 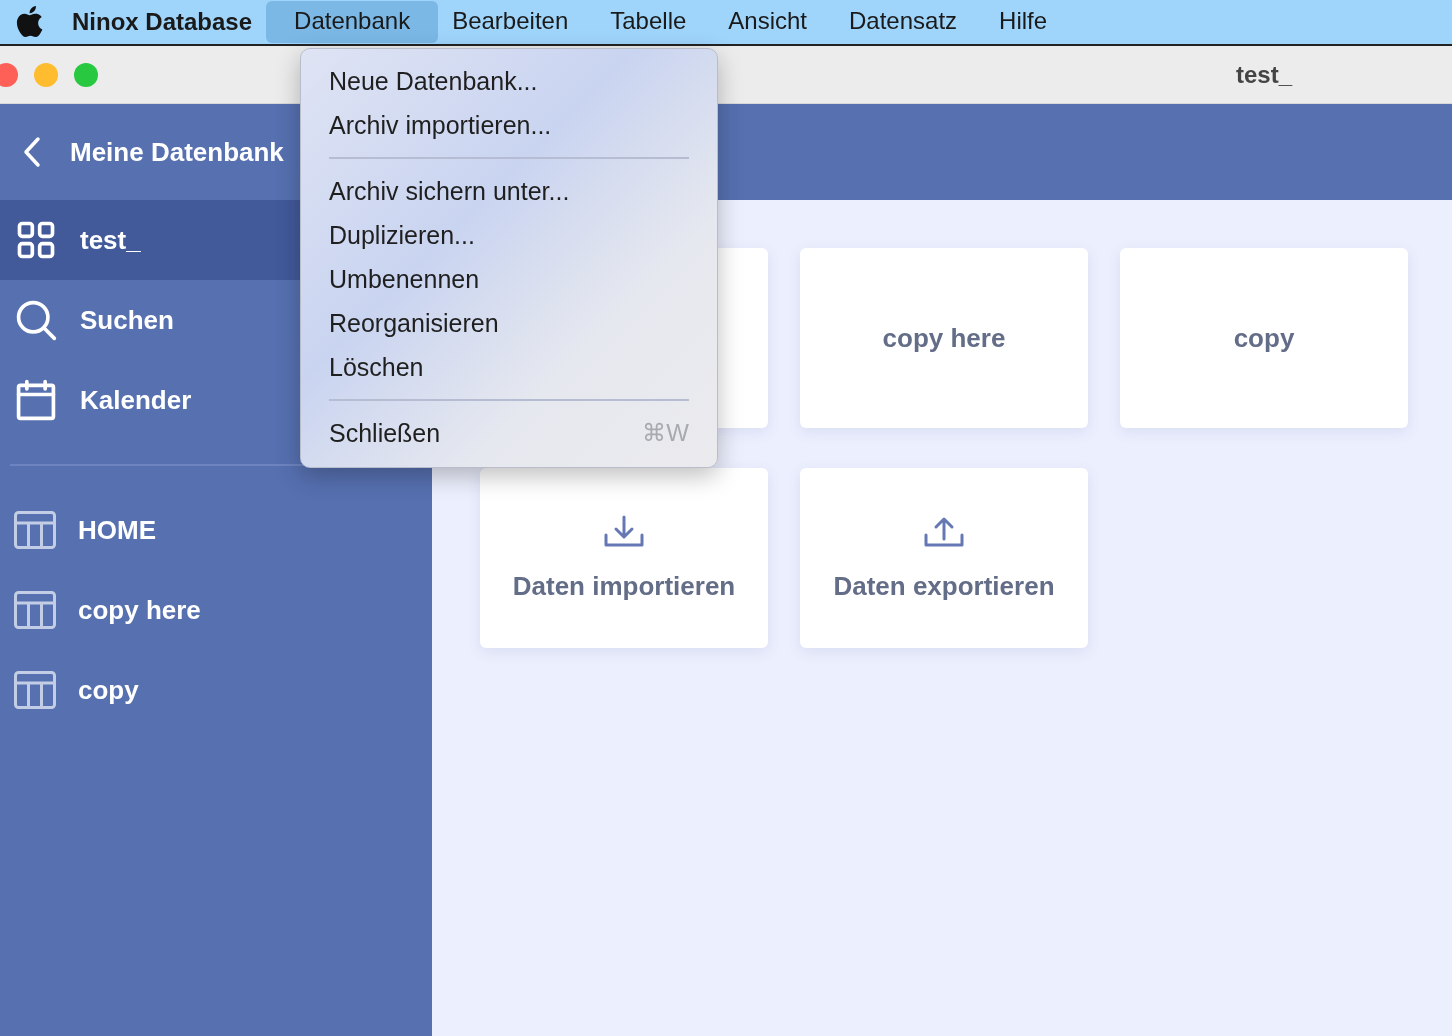 What do you see at coordinates (30, 22) in the screenshot?
I see `apple-logo-icon` at bounding box center [30, 22].